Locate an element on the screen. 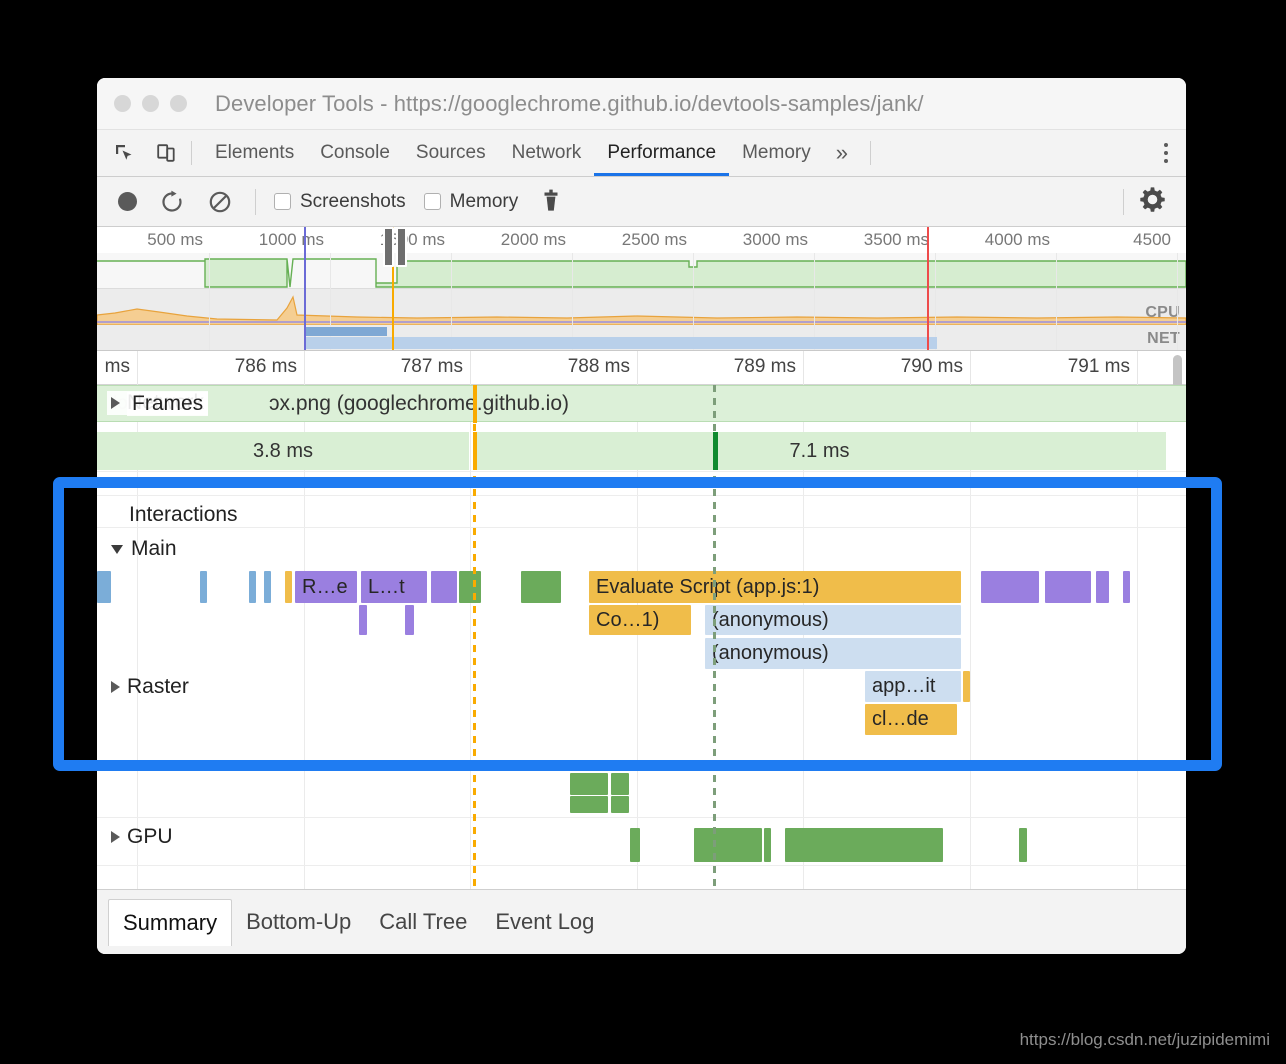 This screenshot has height=1064, width=1286. more-tabs-icon: » is located at coordinates (842, 153).